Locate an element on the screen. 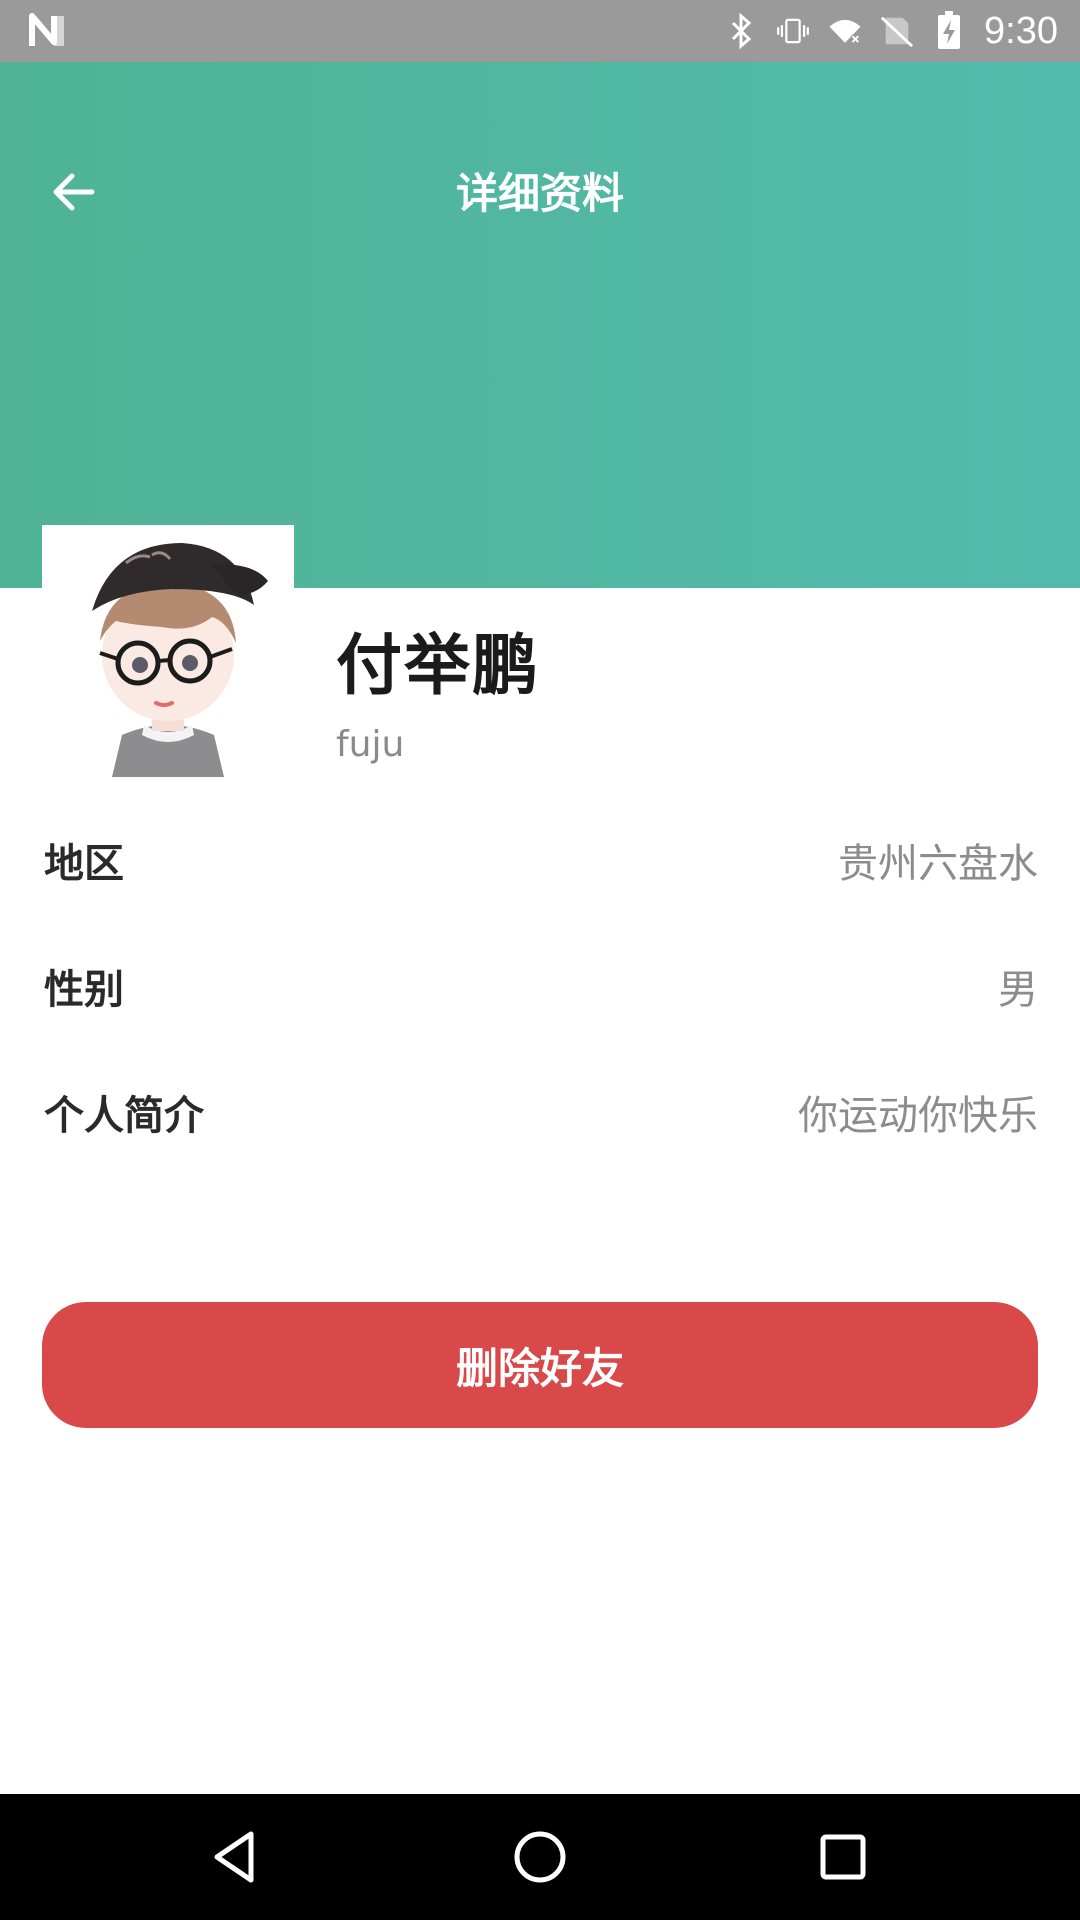 The image size is (1080, 1920). info-row-gender: 性别 男 is located at coordinates (541, 986).